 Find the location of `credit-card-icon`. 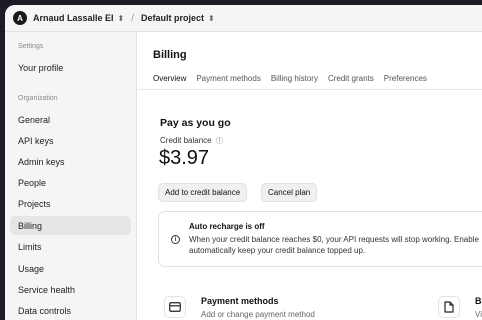

credit-card-icon is located at coordinates (175, 307).